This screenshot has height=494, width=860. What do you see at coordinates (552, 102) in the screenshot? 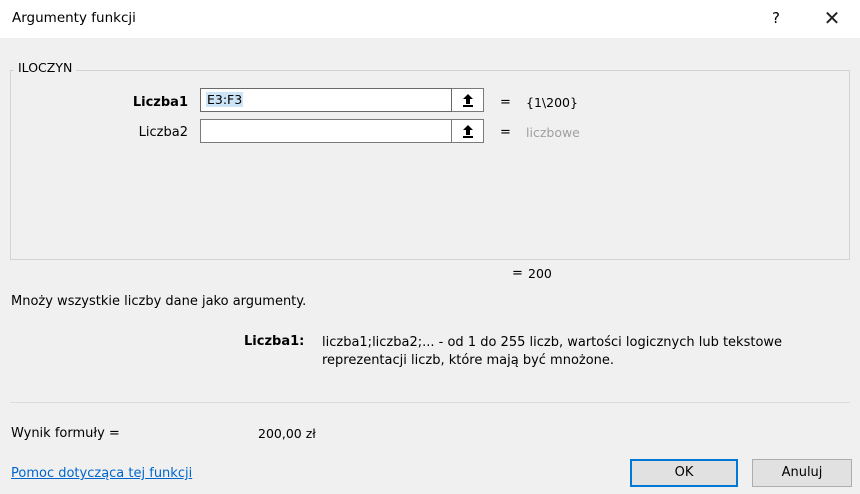
I see `arg1-result: {1\200}` at bounding box center [552, 102].